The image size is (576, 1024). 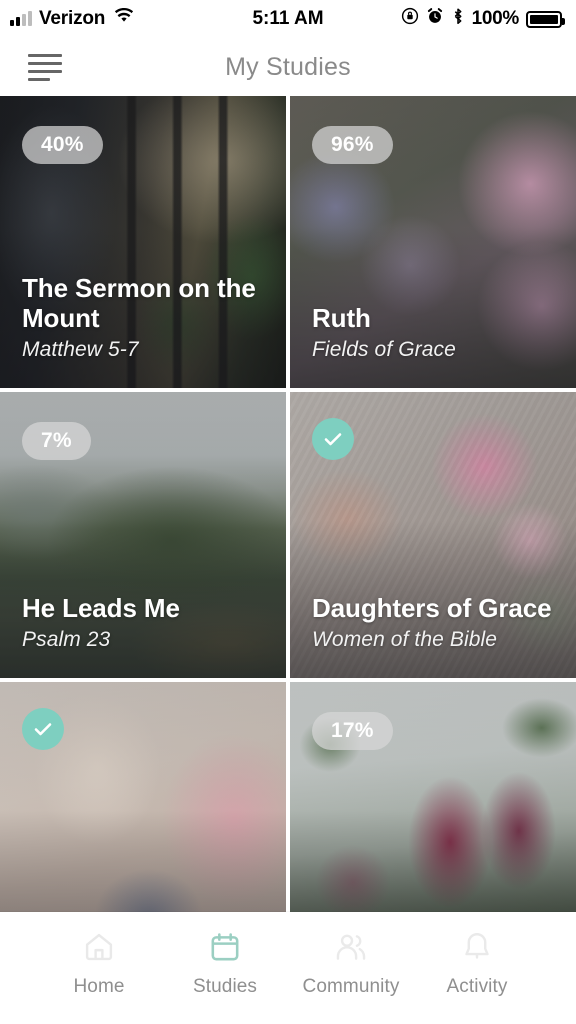 I want to click on app-header: My Studies, so click(x=288, y=67).